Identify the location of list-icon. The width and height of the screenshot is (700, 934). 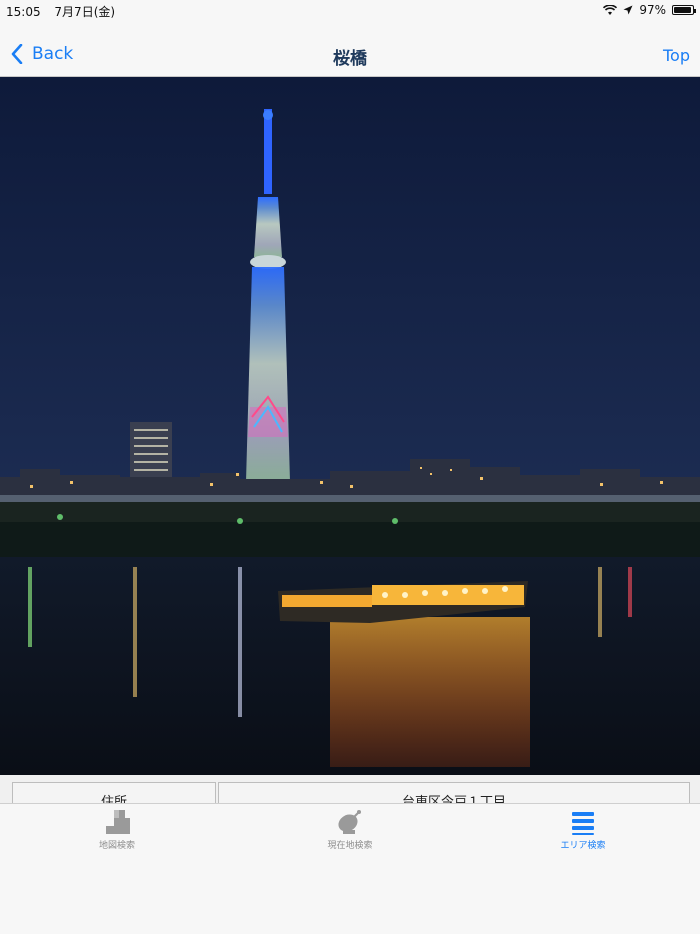
(583, 823).